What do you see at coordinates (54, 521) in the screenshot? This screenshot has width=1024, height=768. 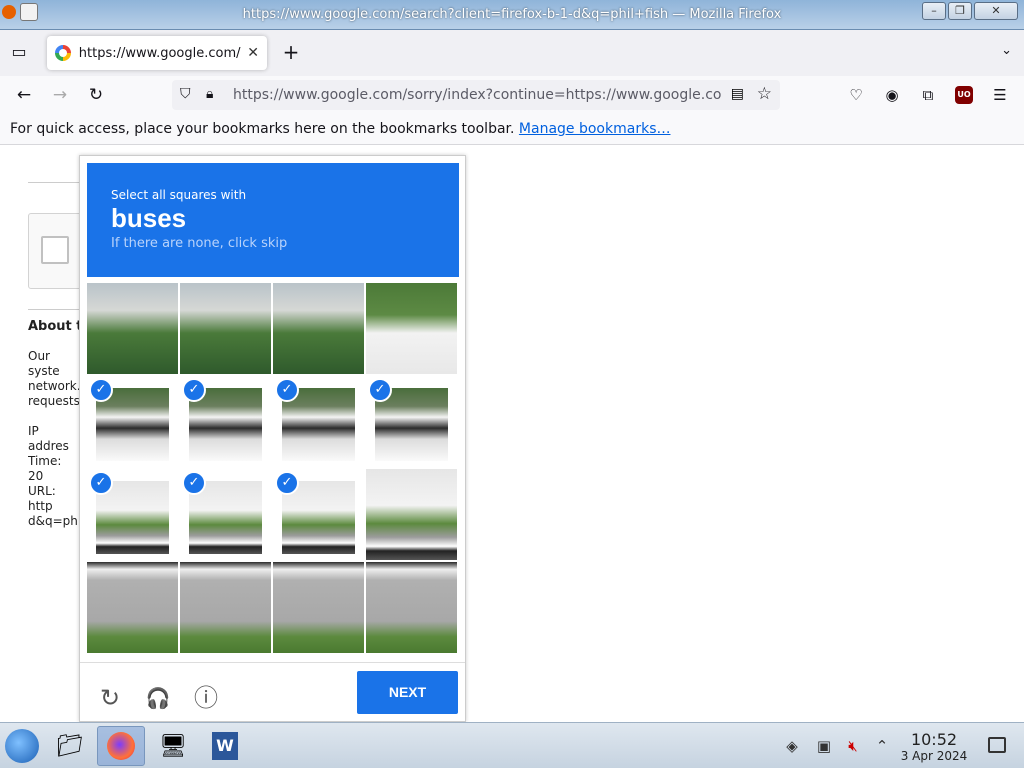 I see `body-line: d&q=phil` at bounding box center [54, 521].